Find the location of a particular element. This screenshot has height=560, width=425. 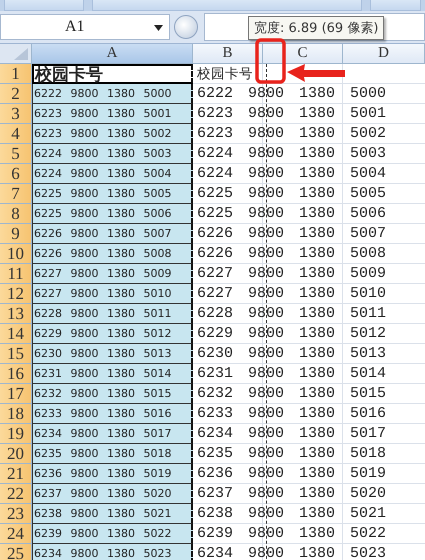

row-header: 12 is located at coordinates (16, 294).